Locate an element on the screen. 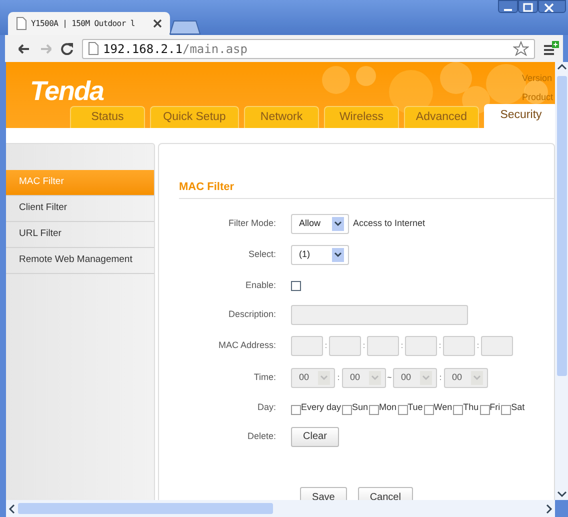  star-icon is located at coordinates (521, 48).